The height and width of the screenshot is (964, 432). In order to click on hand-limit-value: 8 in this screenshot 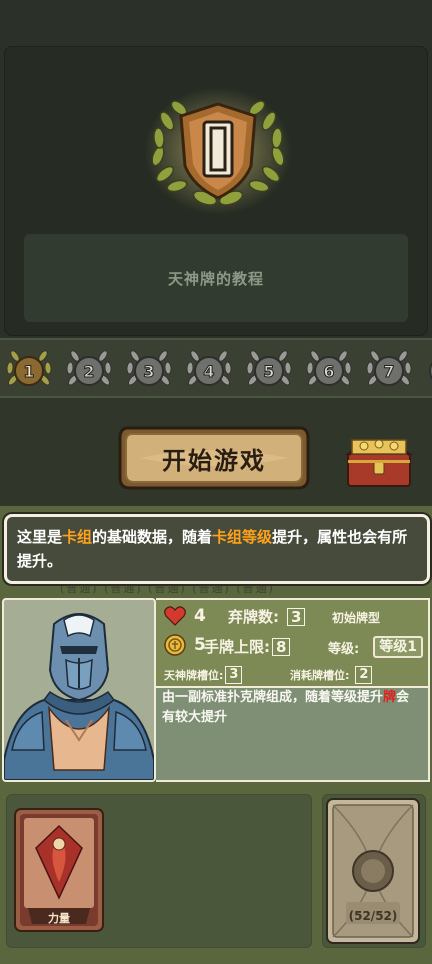, I will do `click(281, 646)`.